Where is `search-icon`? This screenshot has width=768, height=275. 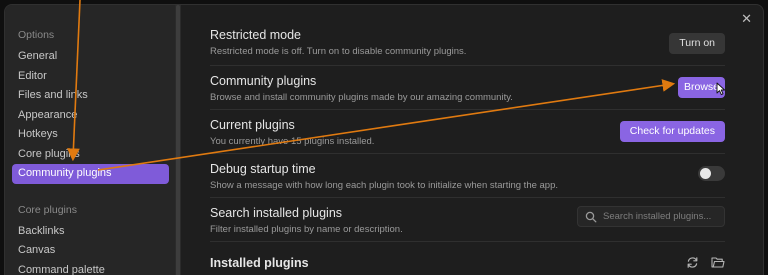 search-icon is located at coordinates (591, 217).